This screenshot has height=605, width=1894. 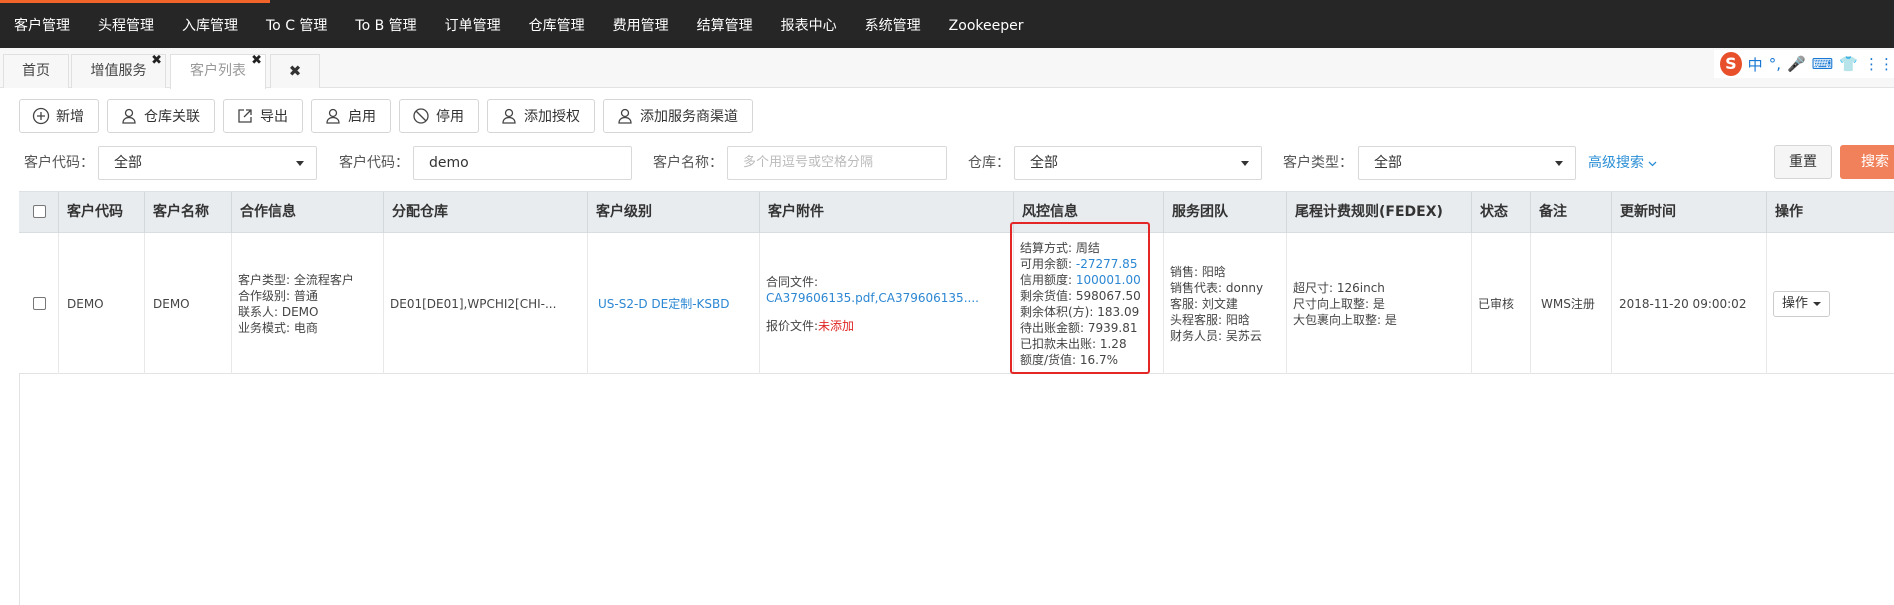 I want to click on row-actions-label: 操作, so click(x=1795, y=303).